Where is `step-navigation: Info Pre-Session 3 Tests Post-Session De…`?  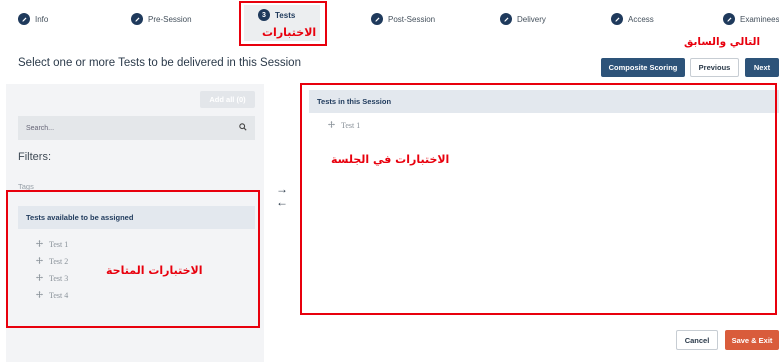 step-navigation: Info Pre-Session 3 Tests Post-Session De… is located at coordinates (389, 21).